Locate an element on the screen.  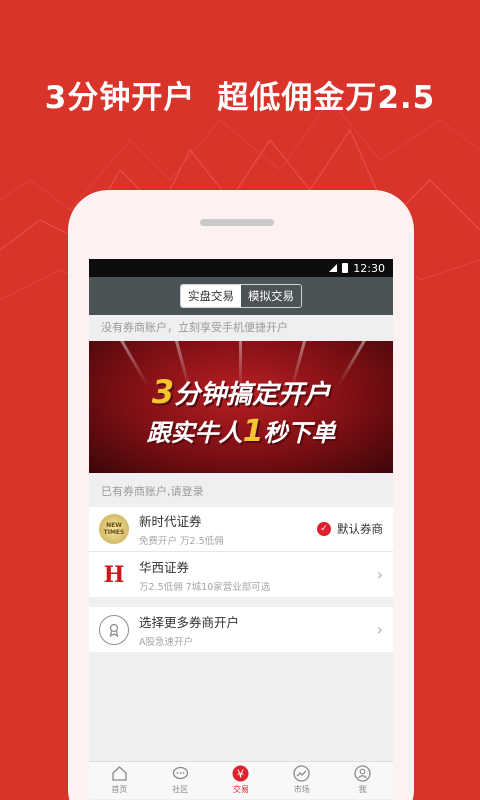
check-icon: ✓ is located at coordinates (324, 529).